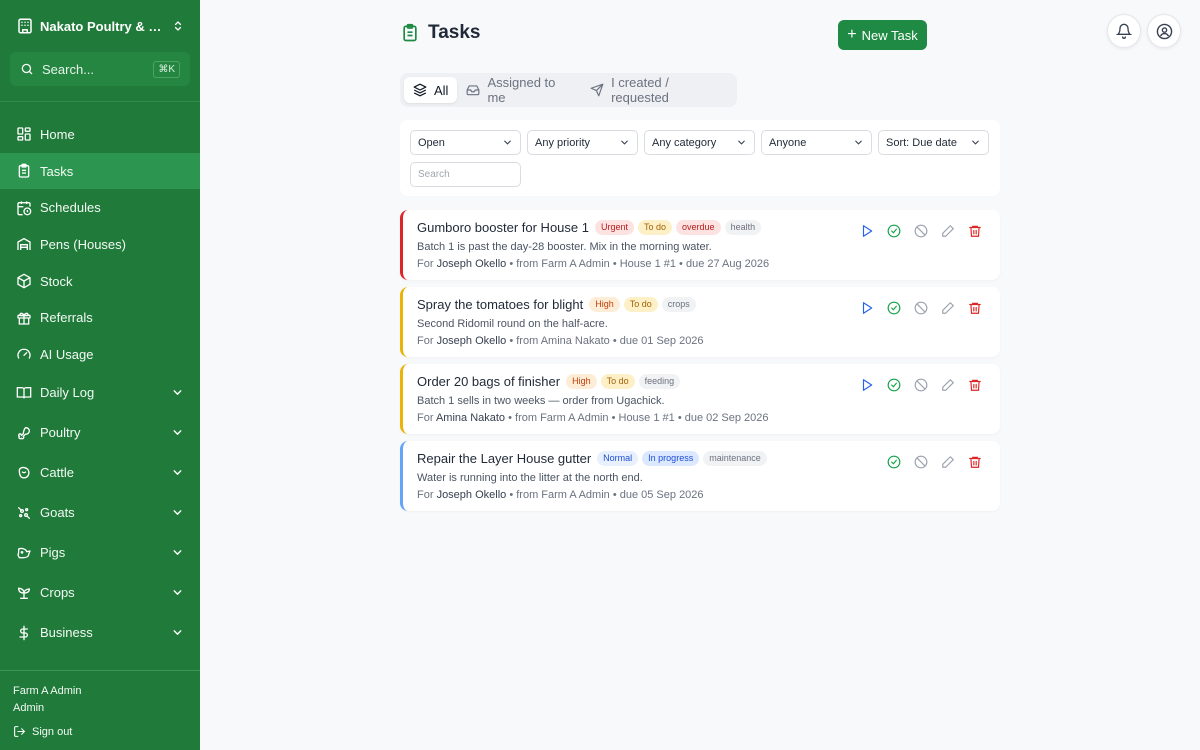 Image resolution: width=1200 pixels, height=750 pixels. I want to click on task-tabs: All Assigned to me I created / requested, so click(568, 90).